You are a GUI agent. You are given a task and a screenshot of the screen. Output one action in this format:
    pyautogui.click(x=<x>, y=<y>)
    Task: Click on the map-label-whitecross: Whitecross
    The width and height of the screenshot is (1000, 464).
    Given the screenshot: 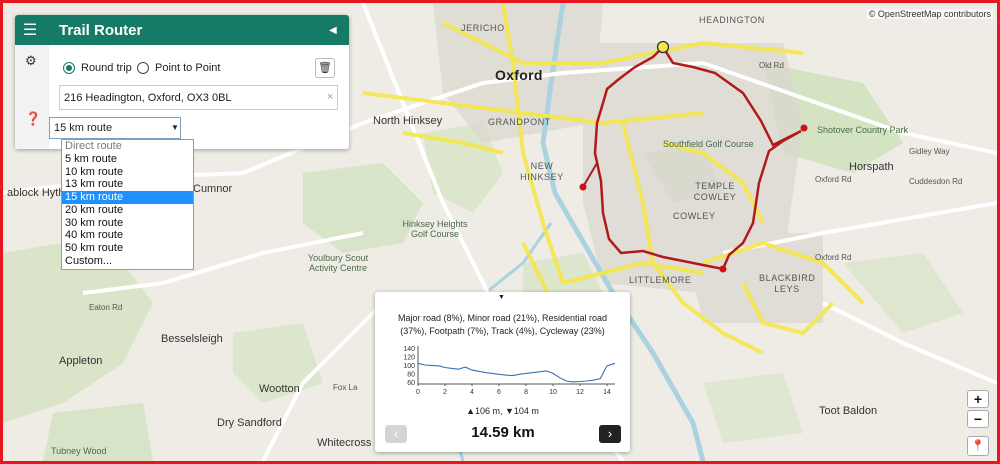 What is the action you would take?
    pyautogui.click(x=344, y=443)
    